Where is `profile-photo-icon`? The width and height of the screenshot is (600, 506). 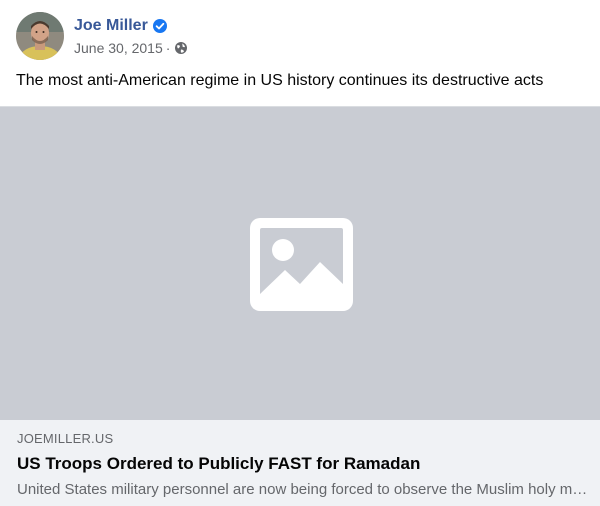
profile-photo-icon is located at coordinates (40, 36).